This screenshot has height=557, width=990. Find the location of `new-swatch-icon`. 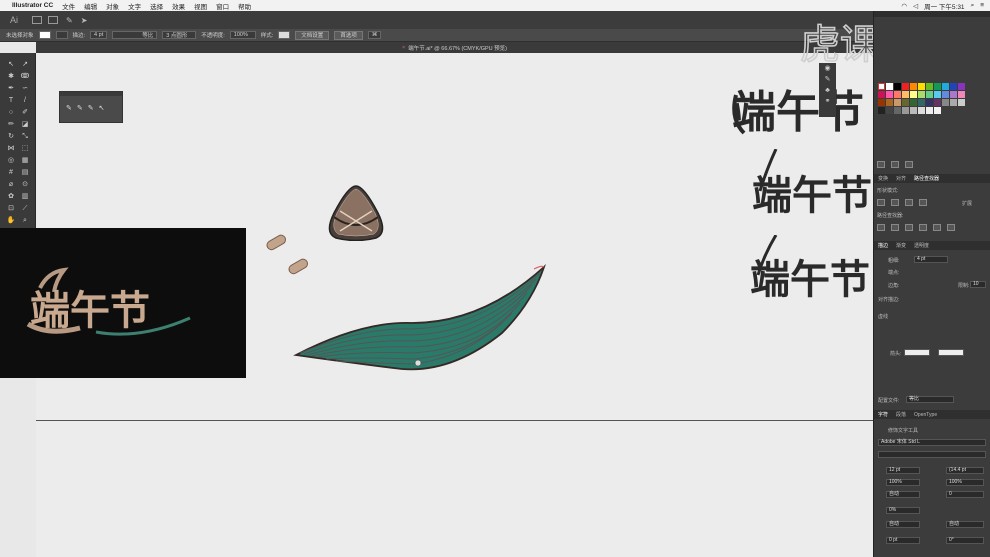

new-swatch-icon is located at coordinates (895, 164).